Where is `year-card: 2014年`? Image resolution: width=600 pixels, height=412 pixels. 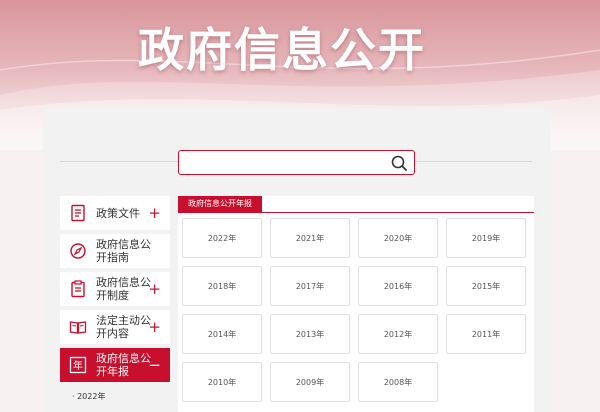 year-card: 2014年 is located at coordinates (222, 334).